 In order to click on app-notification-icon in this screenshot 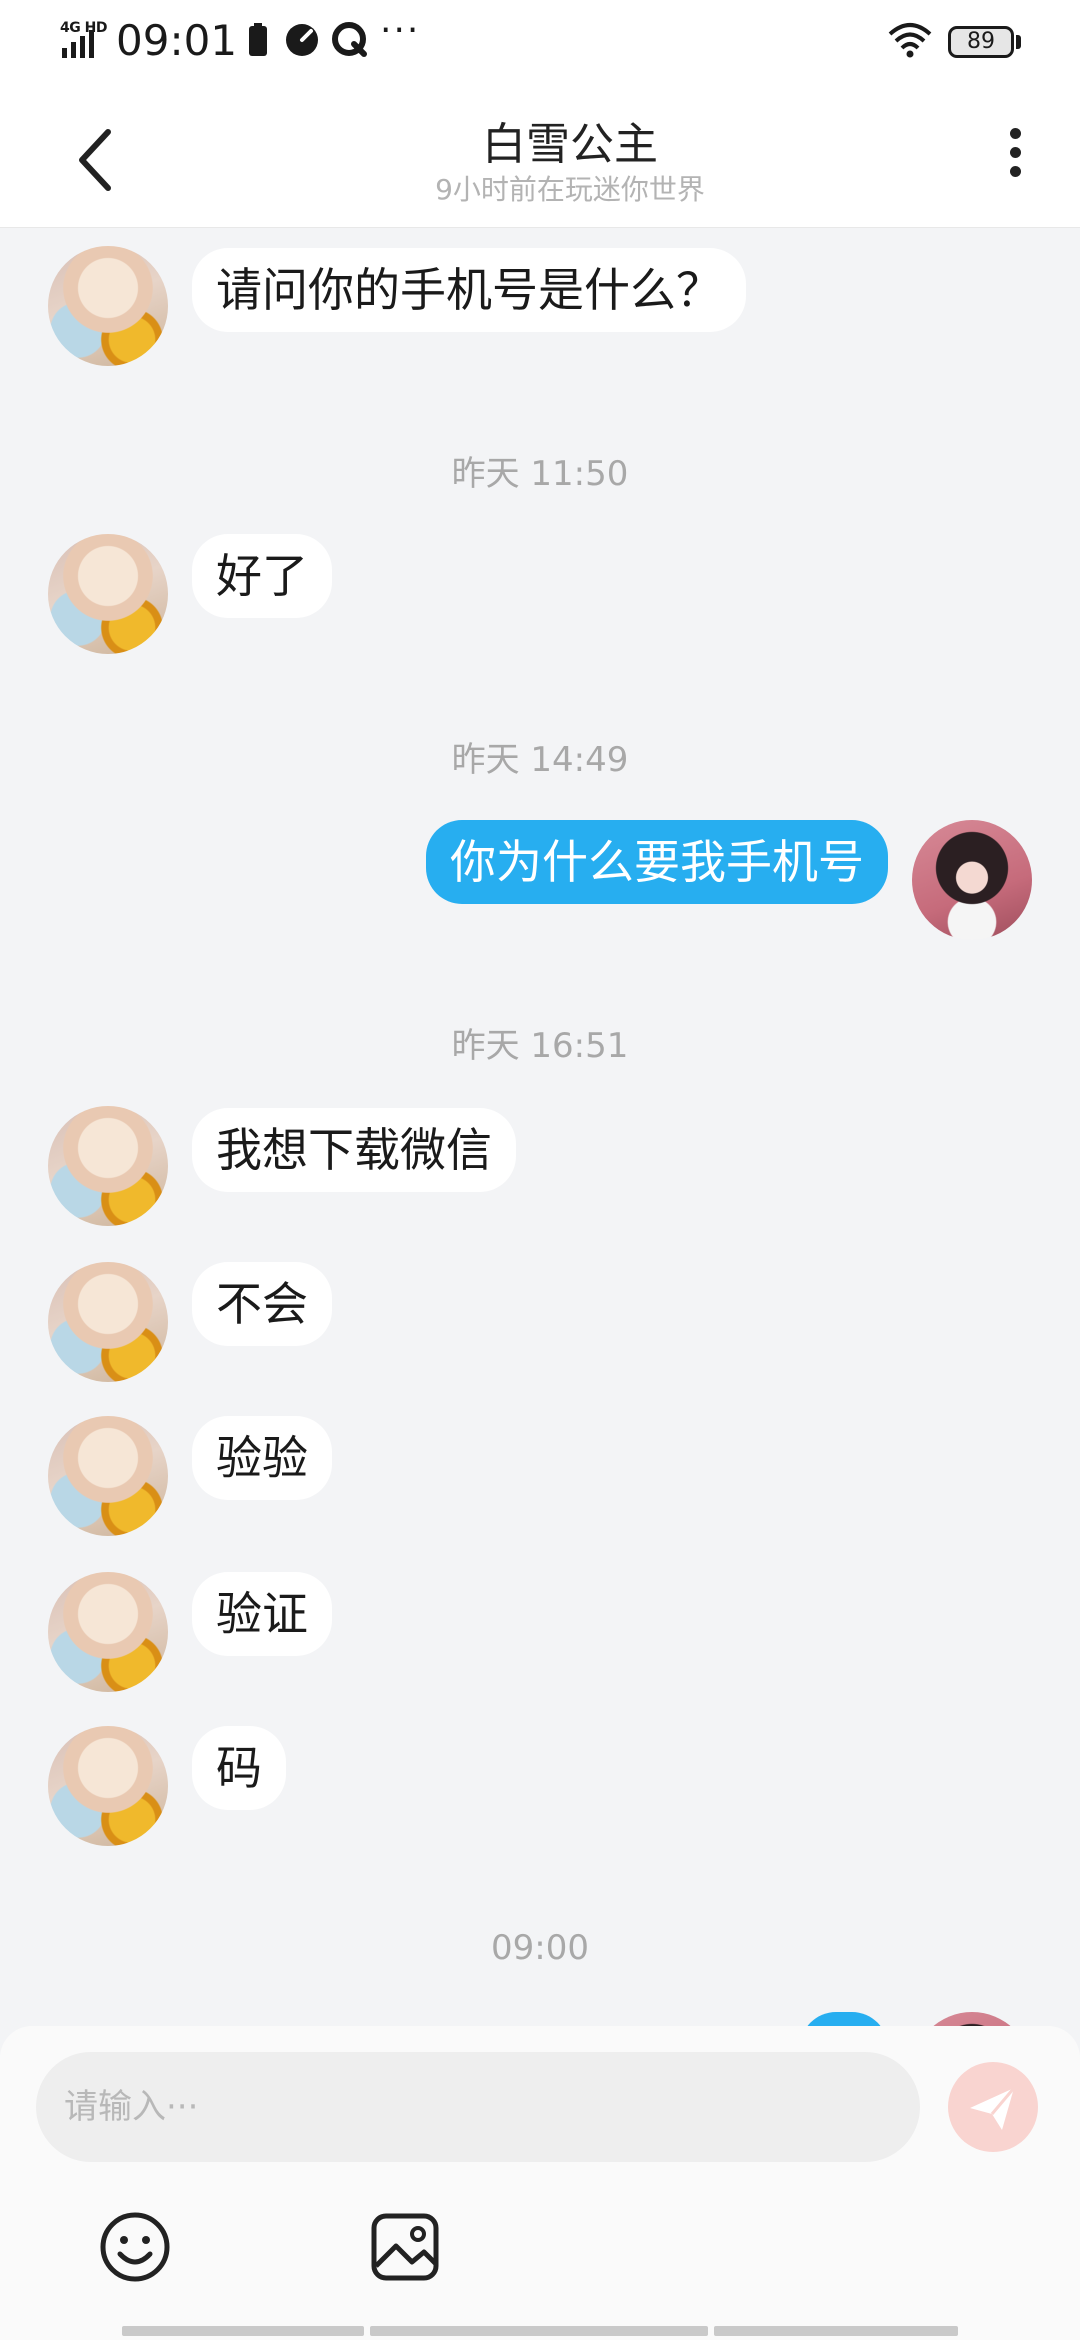, I will do `click(349, 39)`.